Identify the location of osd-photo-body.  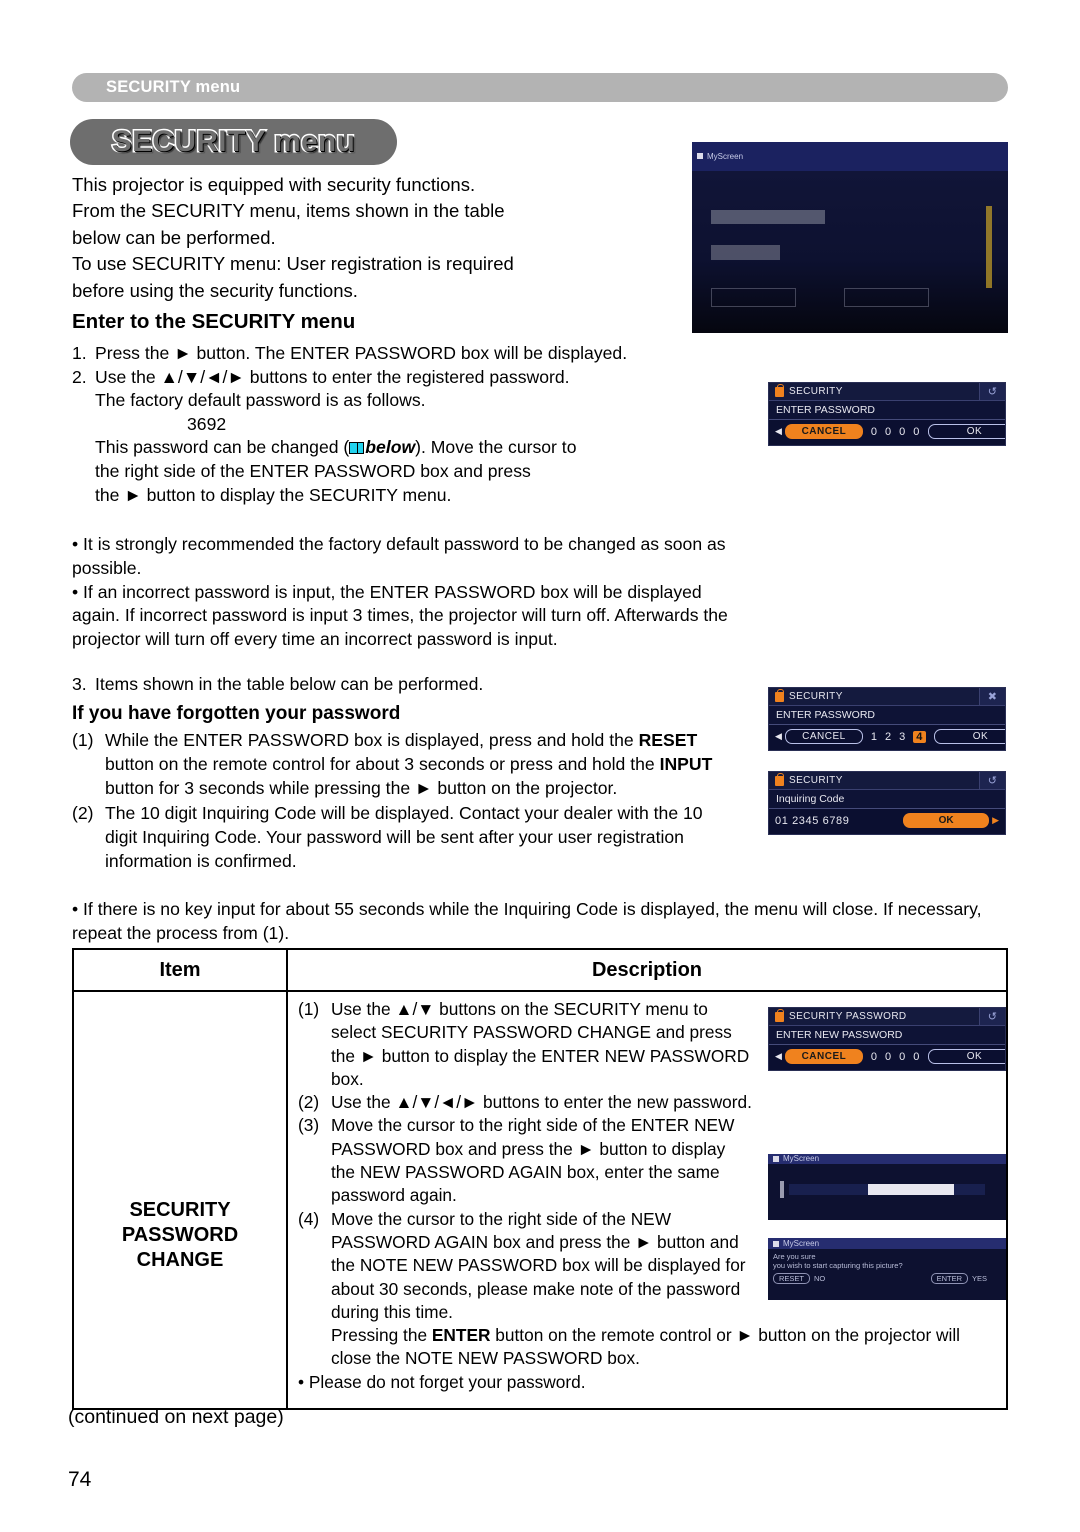
(850, 251).